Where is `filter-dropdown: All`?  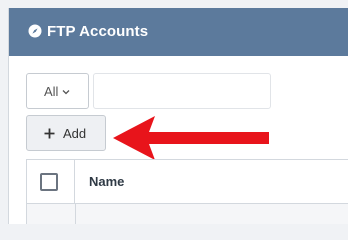
filter-dropdown: All is located at coordinates (57, 91).